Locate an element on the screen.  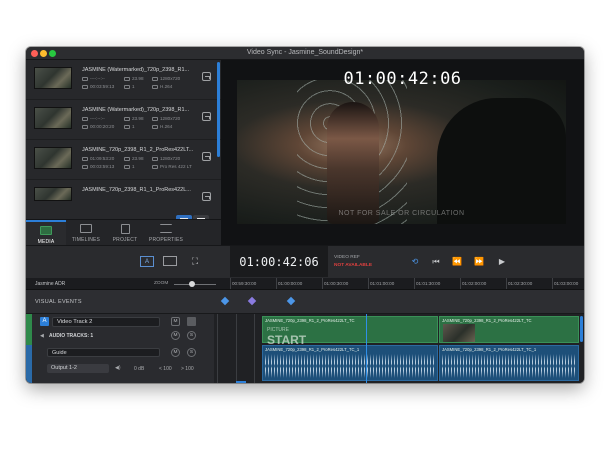
tab-media: MEDIA is located at coordinates (46, 233).